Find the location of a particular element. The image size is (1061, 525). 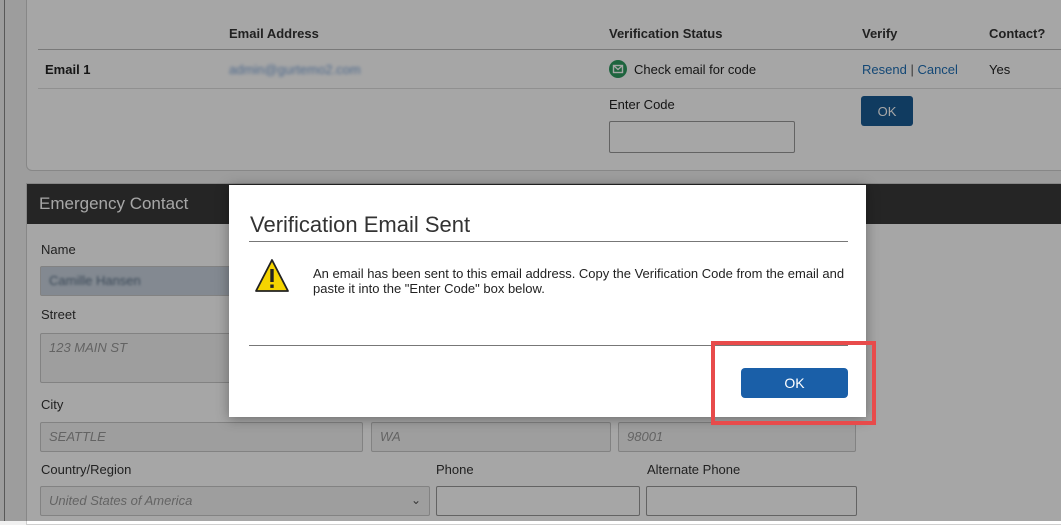

modal-title: Verification Email Sent is located at coordinates (360, 224).